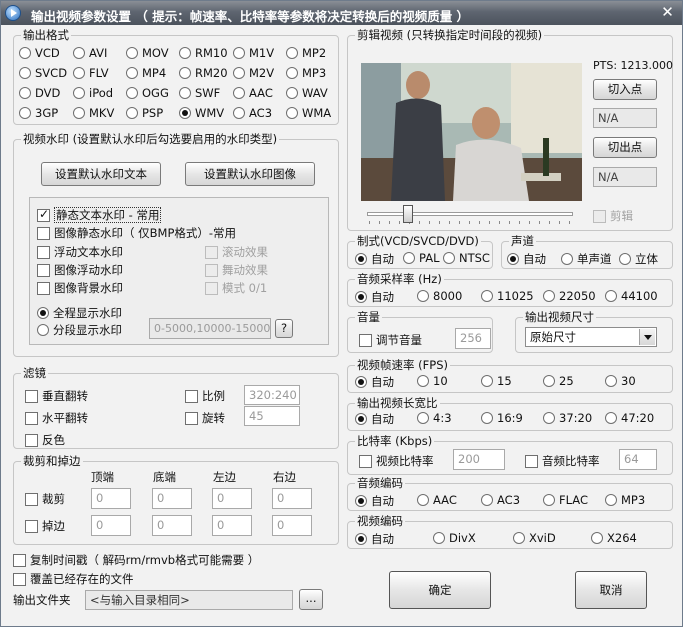 The height and width of the screenshot is (627, 683). What do you see at coordinates (39, 53) in the screenshot?
I see `format-option: VCD` at bounding box center [39, 53].